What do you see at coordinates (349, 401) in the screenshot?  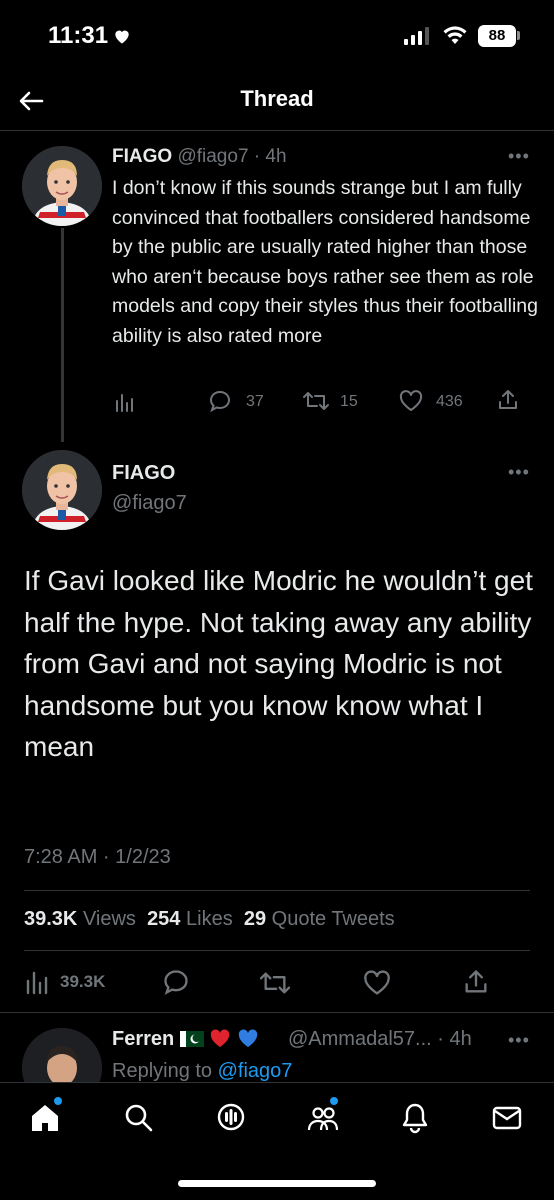 I see `tweet1-retweet-count: 15` at bounding box center [349, 401].